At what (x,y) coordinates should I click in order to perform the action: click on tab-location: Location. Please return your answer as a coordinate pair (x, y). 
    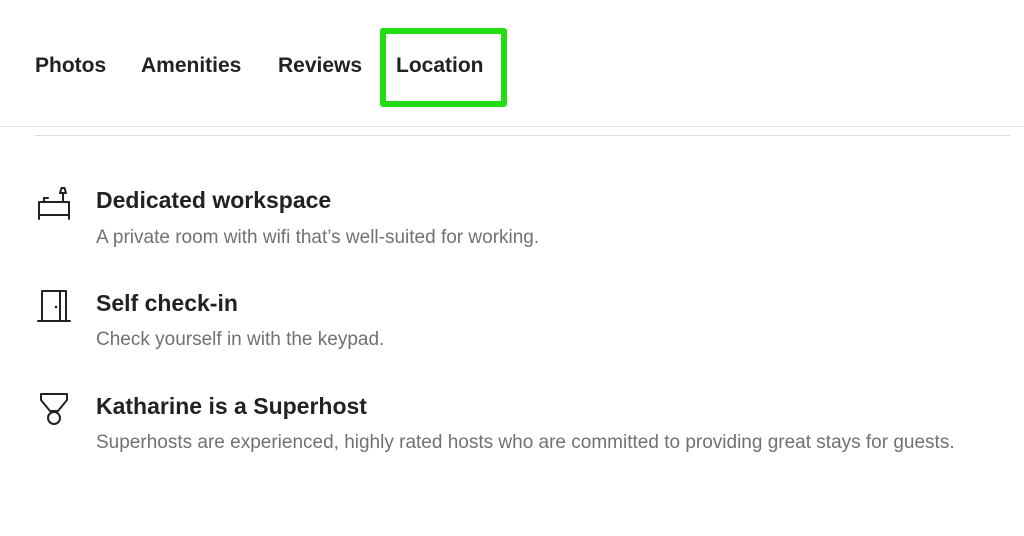
    Looking at the image, I should click on (440, 66).